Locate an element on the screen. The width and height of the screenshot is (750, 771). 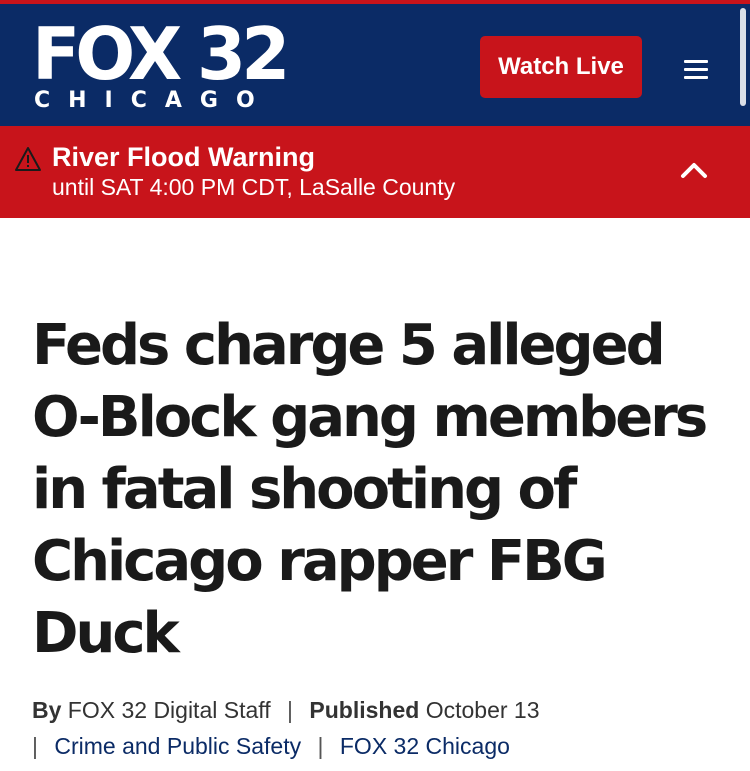
watch-live-button: Watch Live is located at coordinates (561, 67).